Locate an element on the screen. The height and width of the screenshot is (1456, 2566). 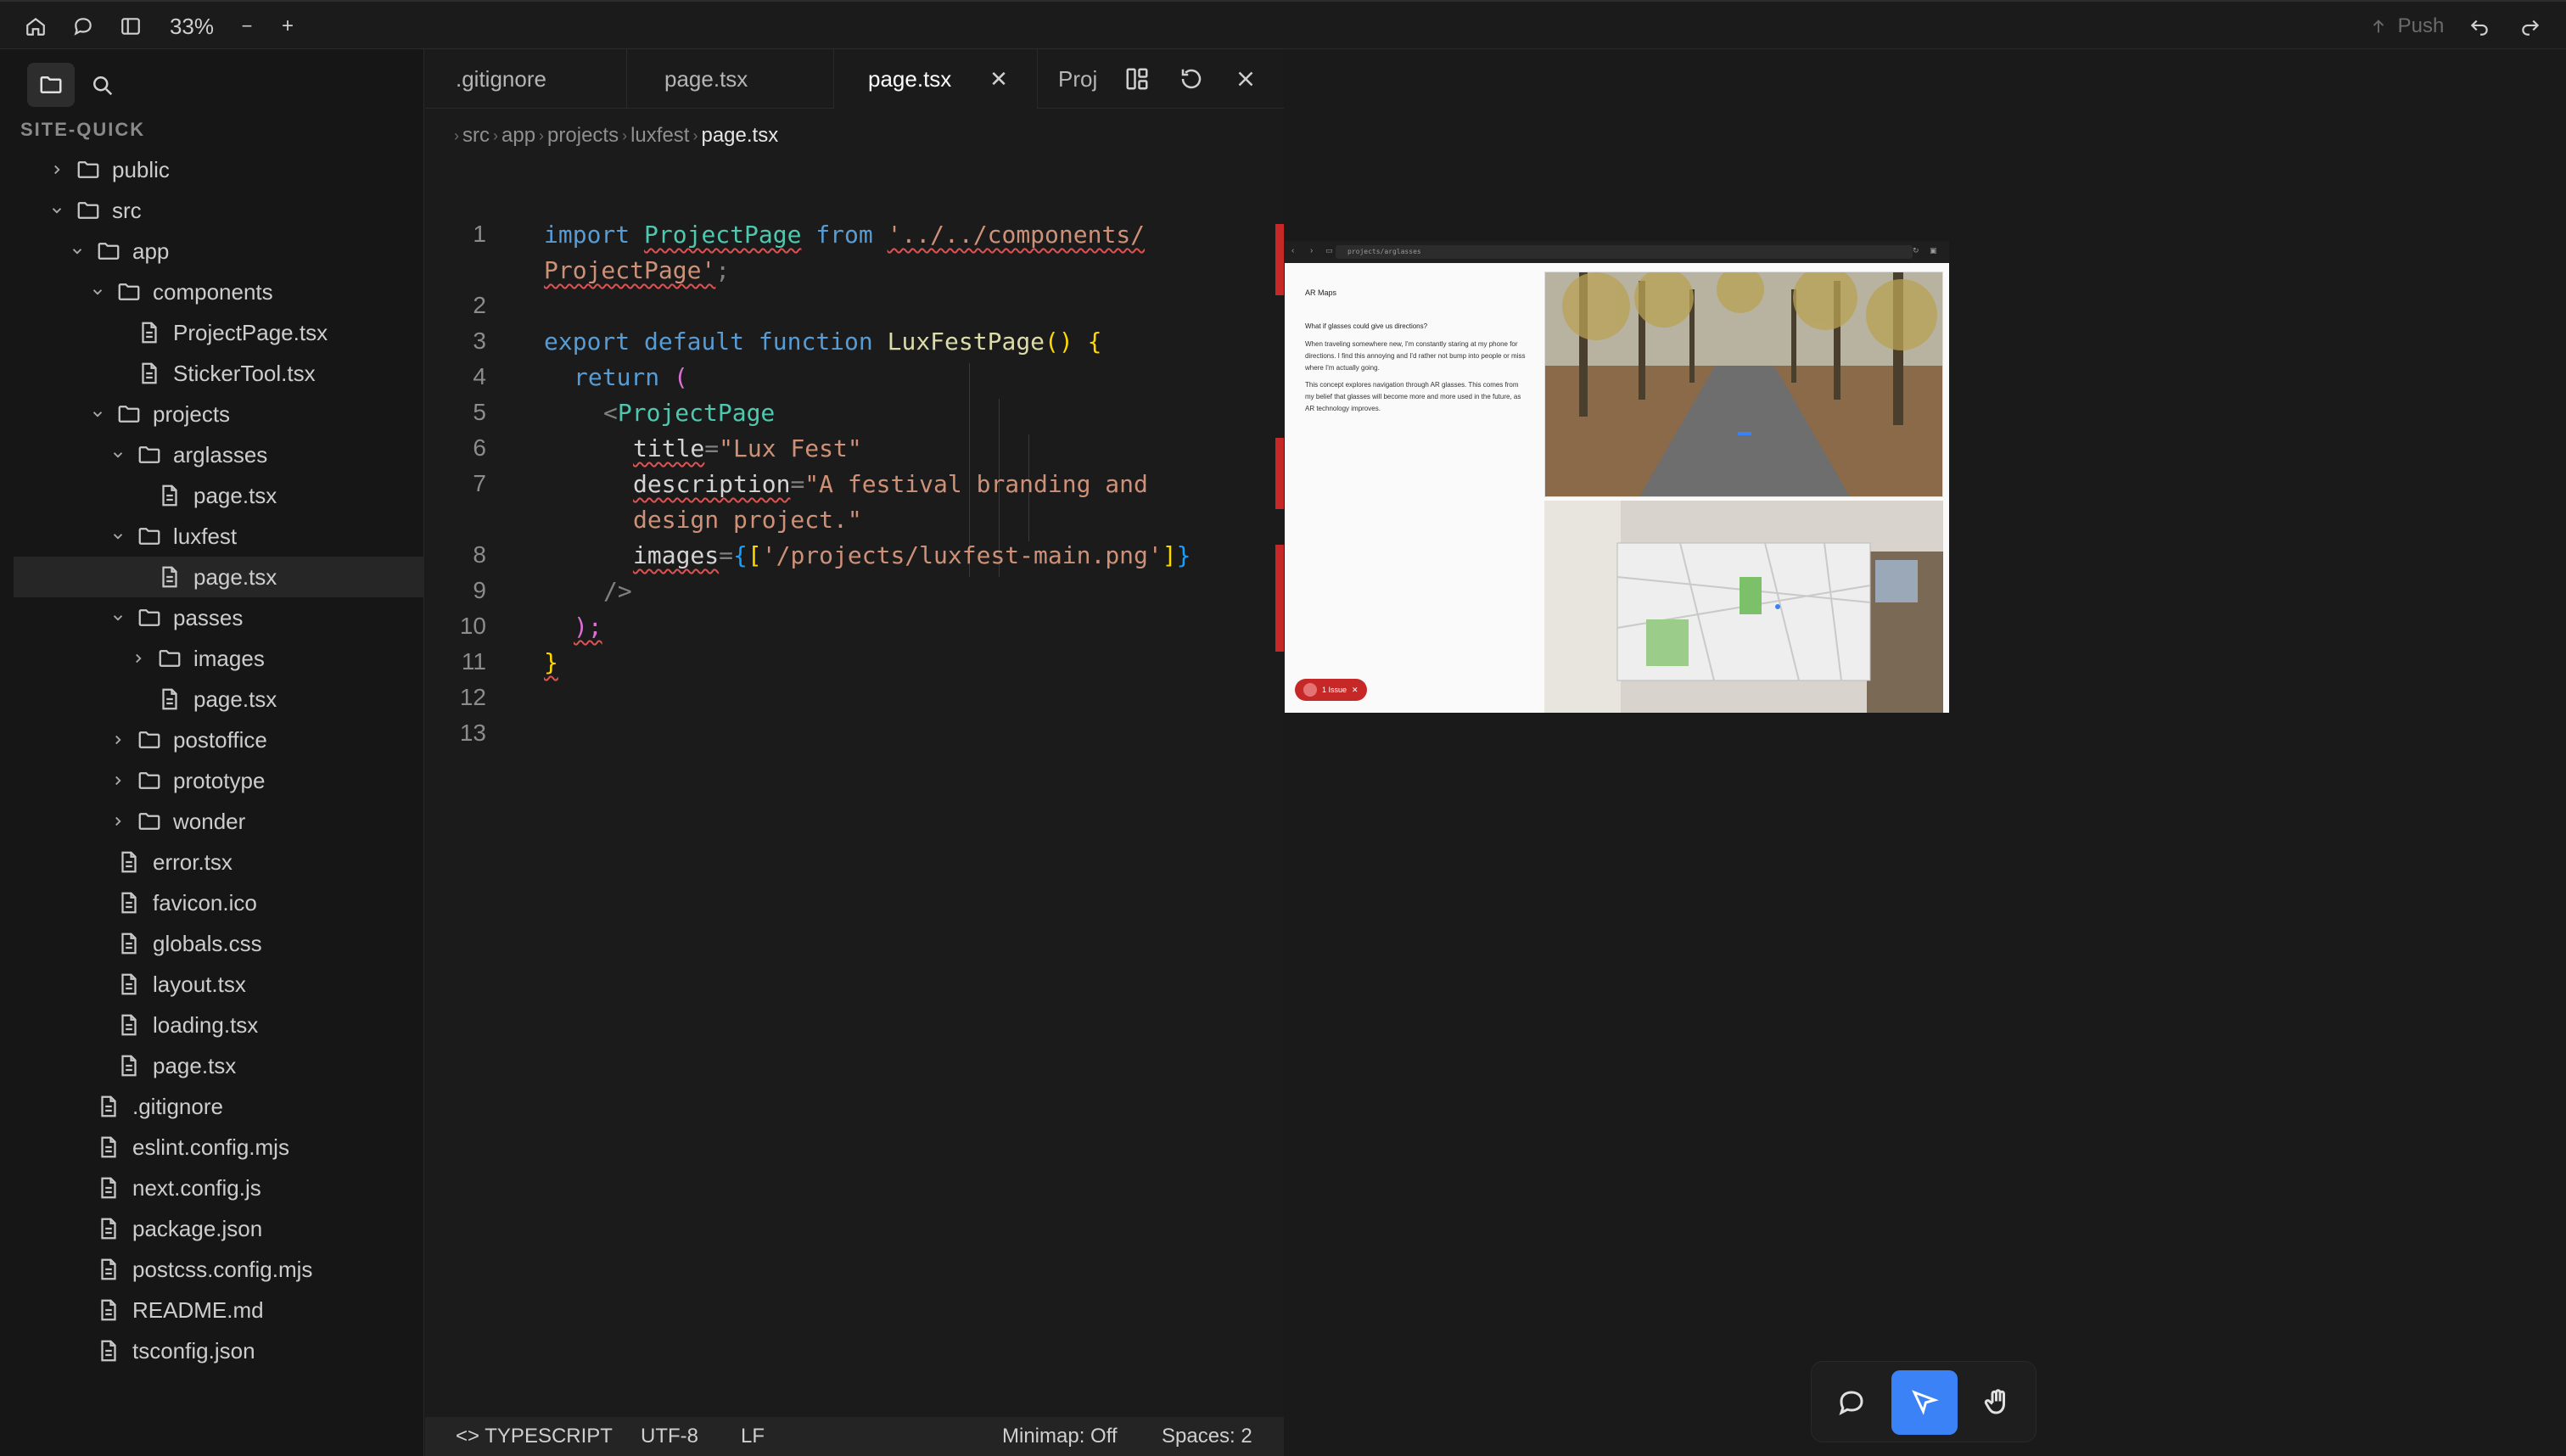
tree-file: eslint.config.mjs is located at coordinates (212, 1147).